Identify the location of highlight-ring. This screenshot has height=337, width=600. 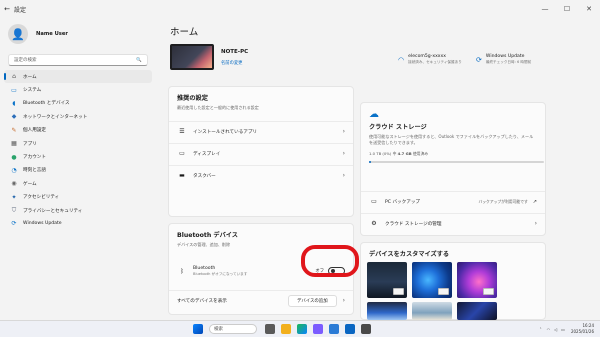
(330, 261).